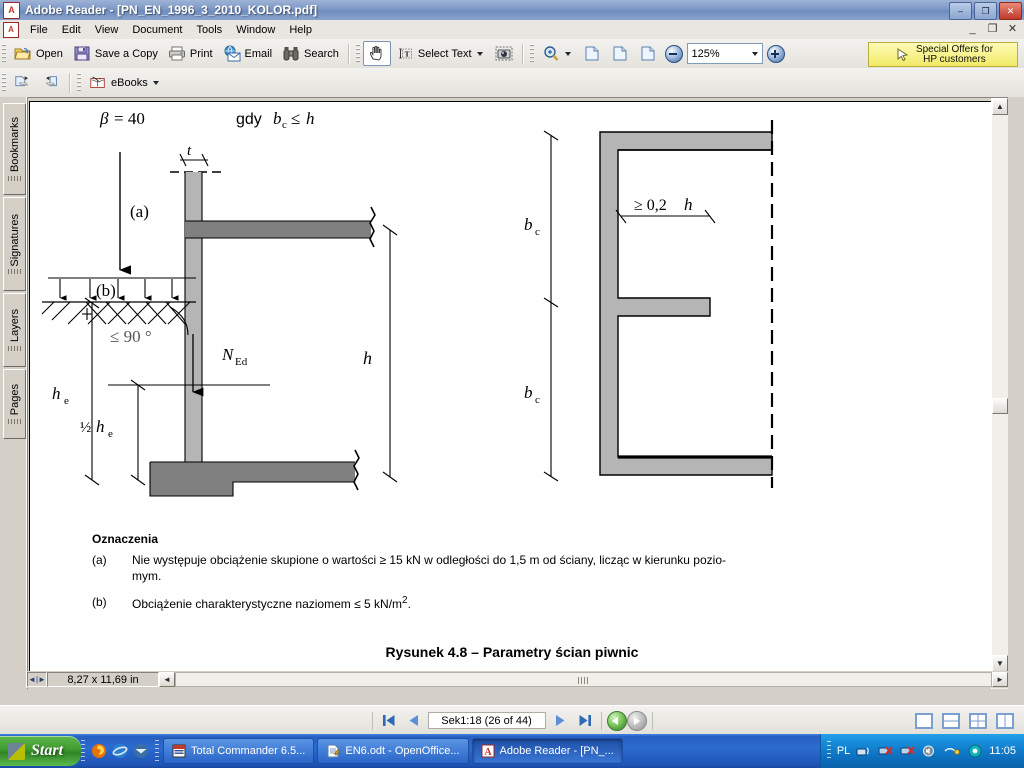 The height and width of the screenshot is (768, 1024). Describe the element at coordinates (775, 53) in the screenshot. I see `zoom-in-button` at that location.